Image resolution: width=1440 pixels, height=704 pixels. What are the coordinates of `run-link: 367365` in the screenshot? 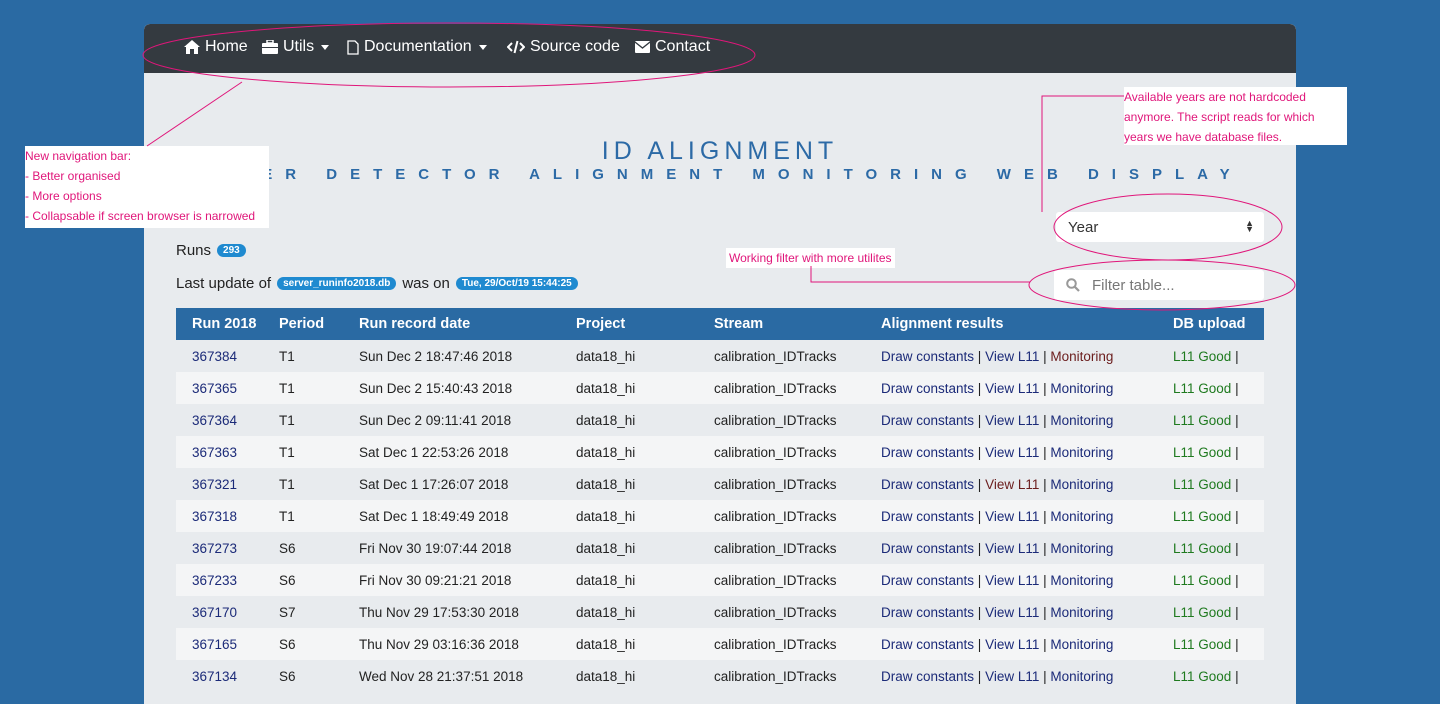 It's located at (214, 388).